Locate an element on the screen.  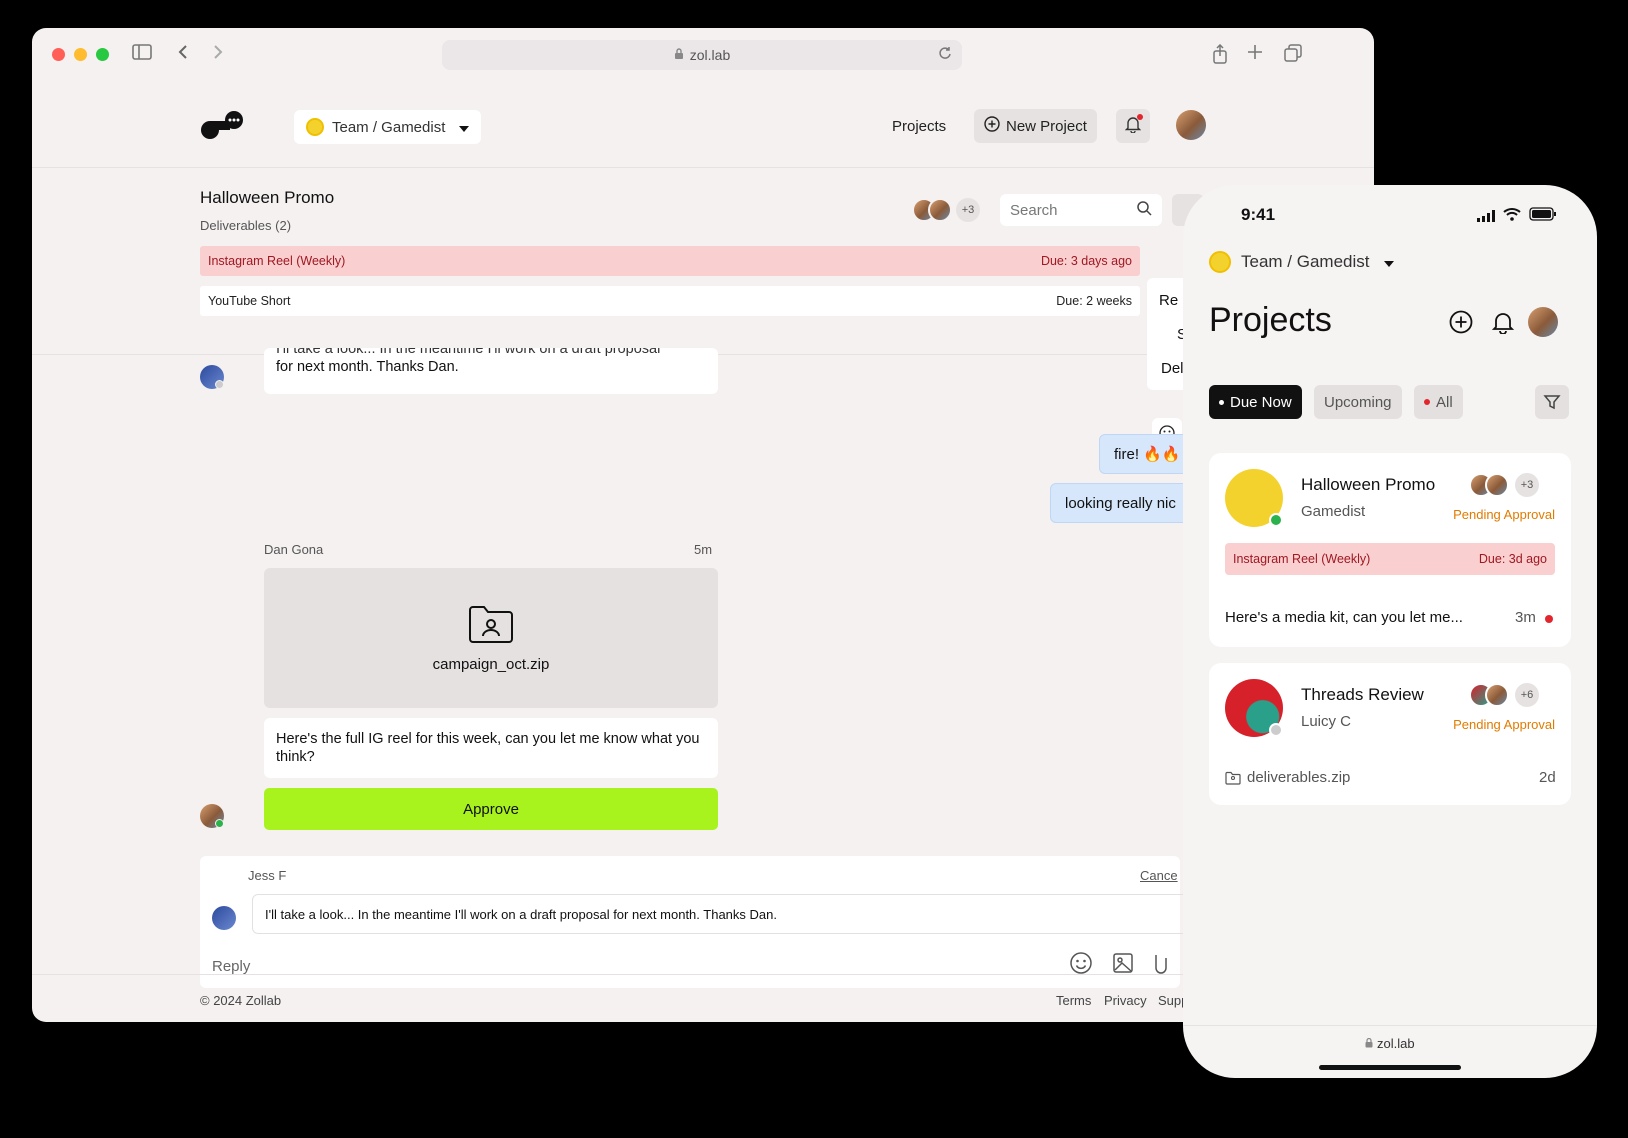
filter-button is located at coordinates (1552, 402).